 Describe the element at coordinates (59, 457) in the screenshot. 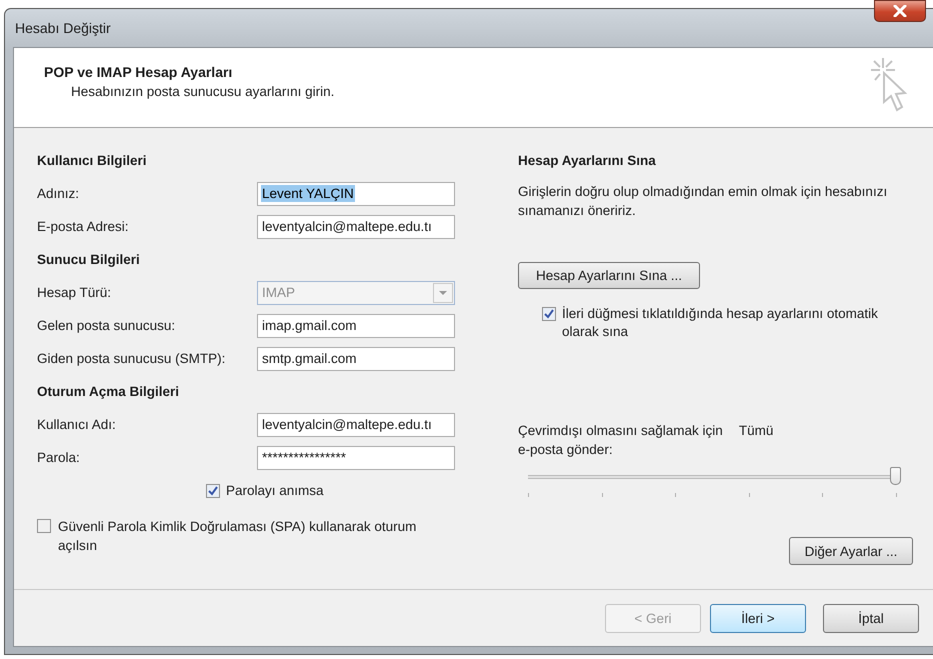

I see `field-label: Parola:` at that location.